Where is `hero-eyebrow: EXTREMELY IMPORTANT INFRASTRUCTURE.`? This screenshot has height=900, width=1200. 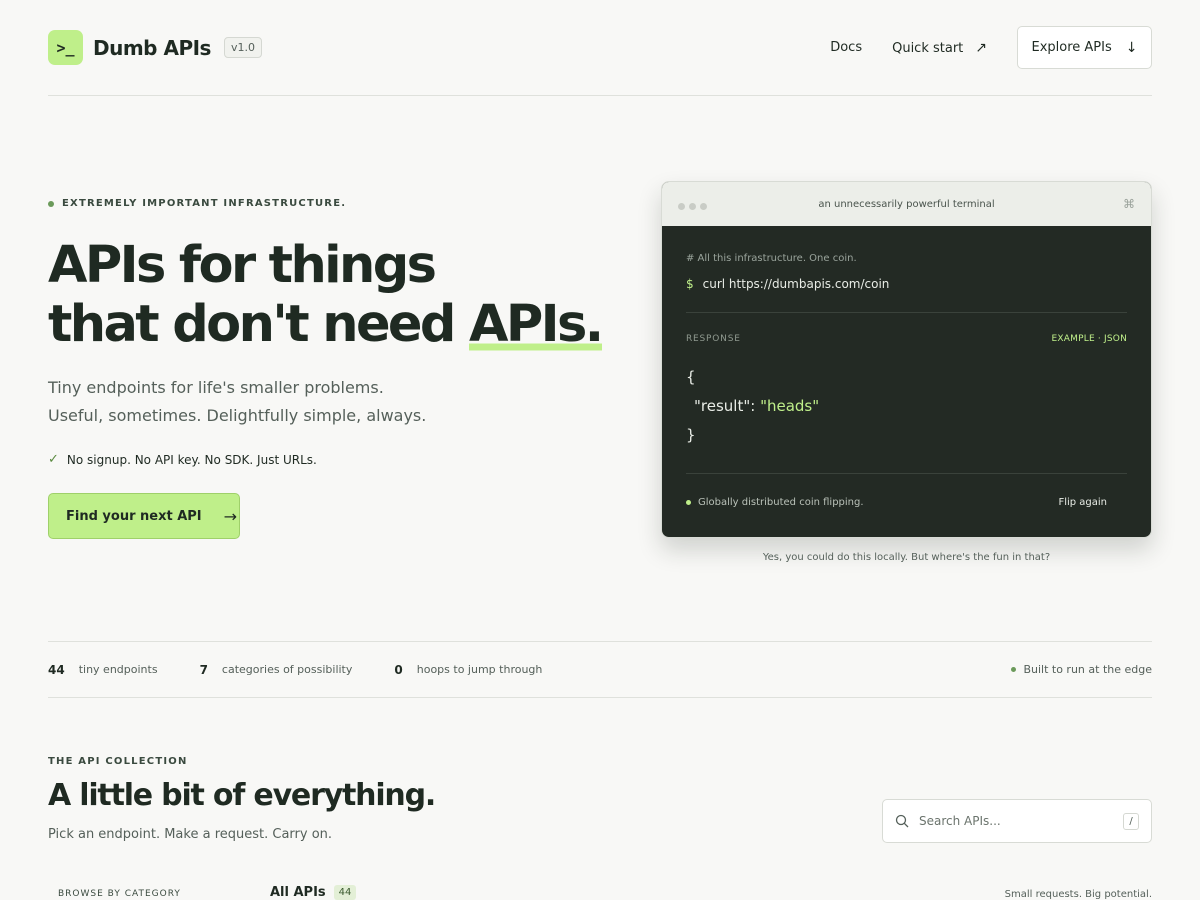
hero-eyebrow: EXTREMELY IMPORTANT INFRASTRUCTURE. is located at coordinates (197, 203).